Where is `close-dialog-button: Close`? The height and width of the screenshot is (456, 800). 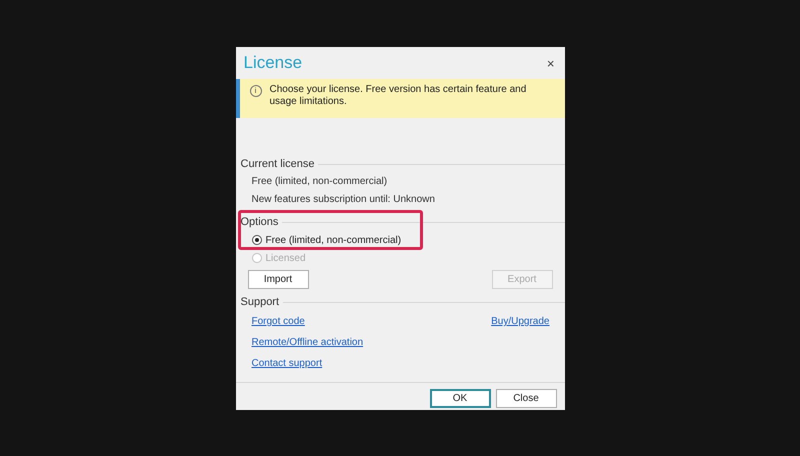 close-dialog-button: Close is located at coordinates (526, 398).